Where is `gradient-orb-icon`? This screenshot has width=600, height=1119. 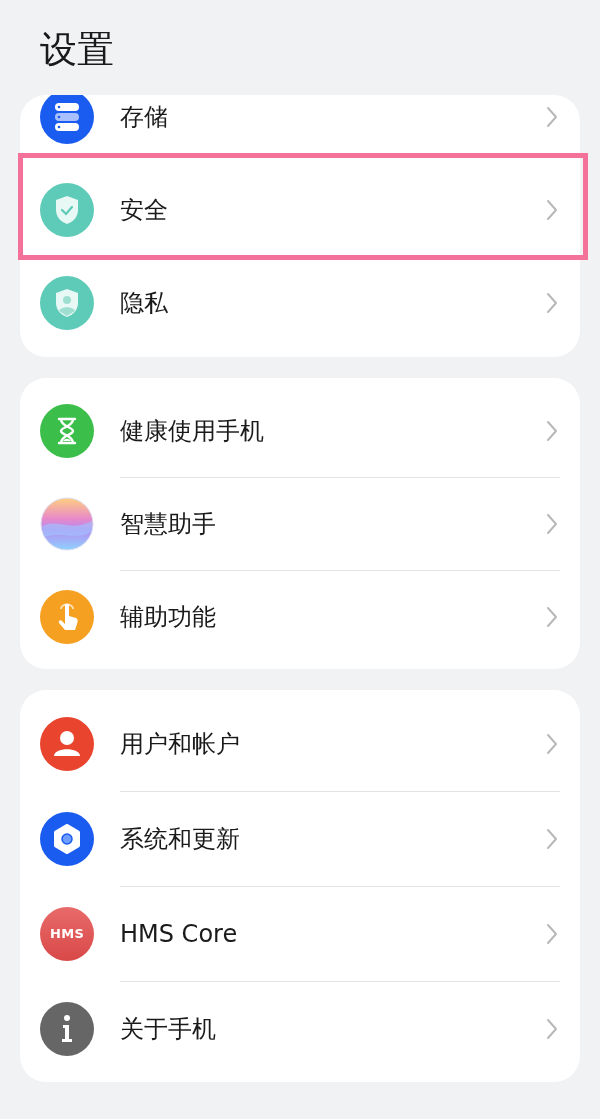 gradient-orb-icon is located at coordinates (67, 523).